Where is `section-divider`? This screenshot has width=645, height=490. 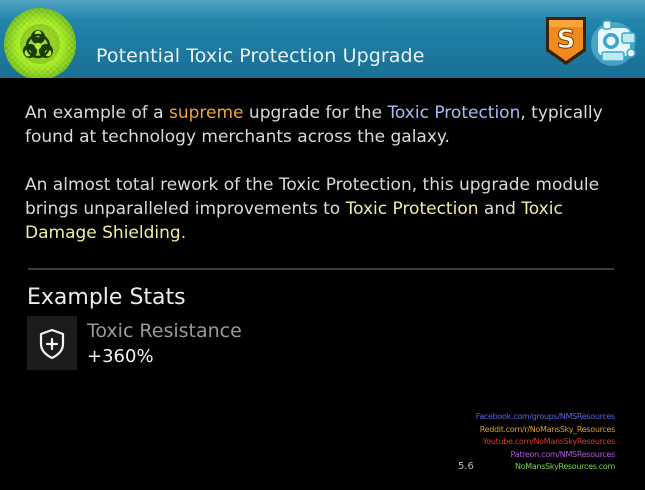 section-divider is located at coordinates (321, 269).